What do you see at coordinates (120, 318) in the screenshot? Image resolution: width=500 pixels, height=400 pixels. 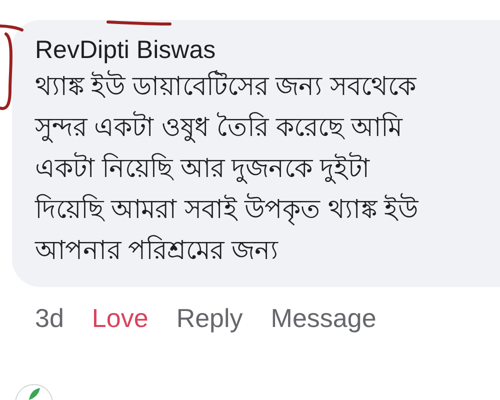 I see `action-link: Love` at bounding box center [120, 318].